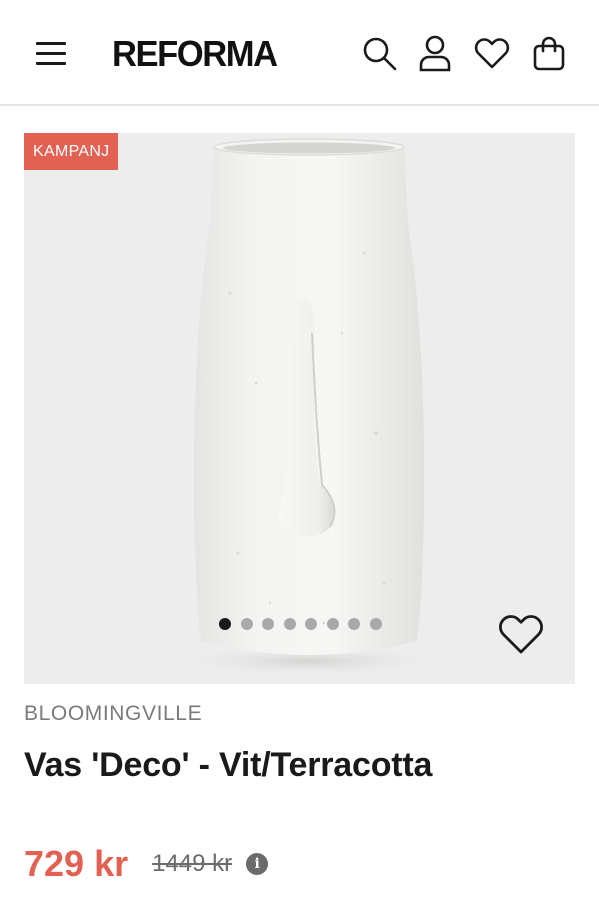  I want to click on original-price: 1449 kr, so click(192, 863).